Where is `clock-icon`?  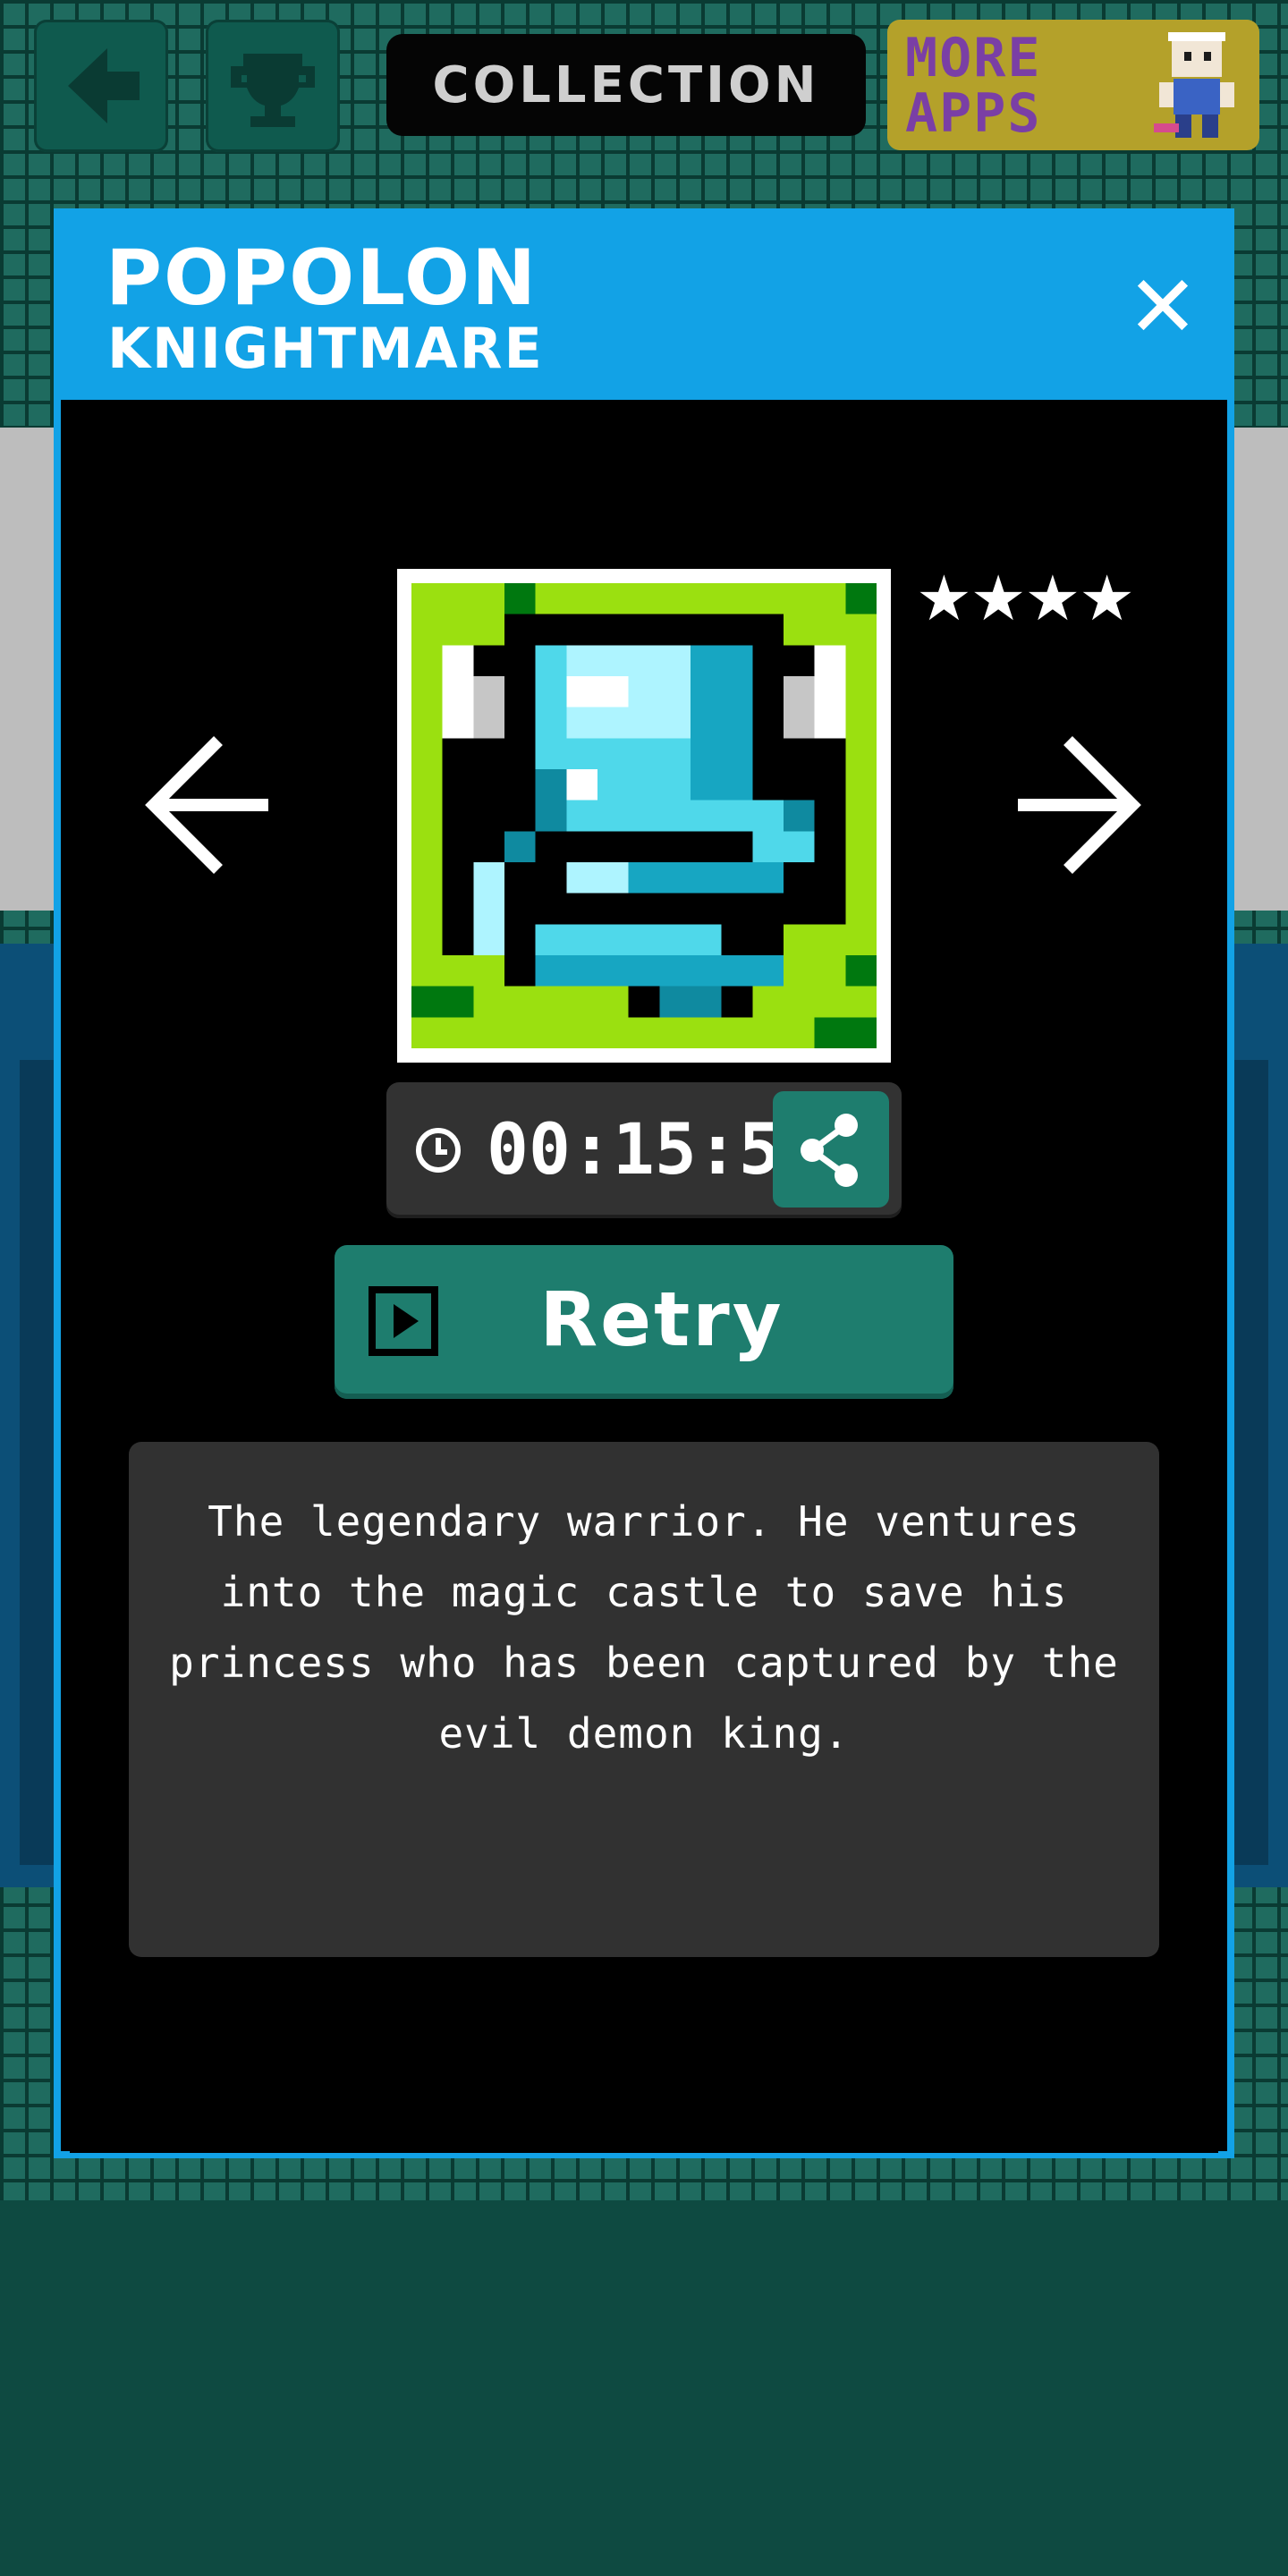
clock-icon is located at coordinates (438, 1150).